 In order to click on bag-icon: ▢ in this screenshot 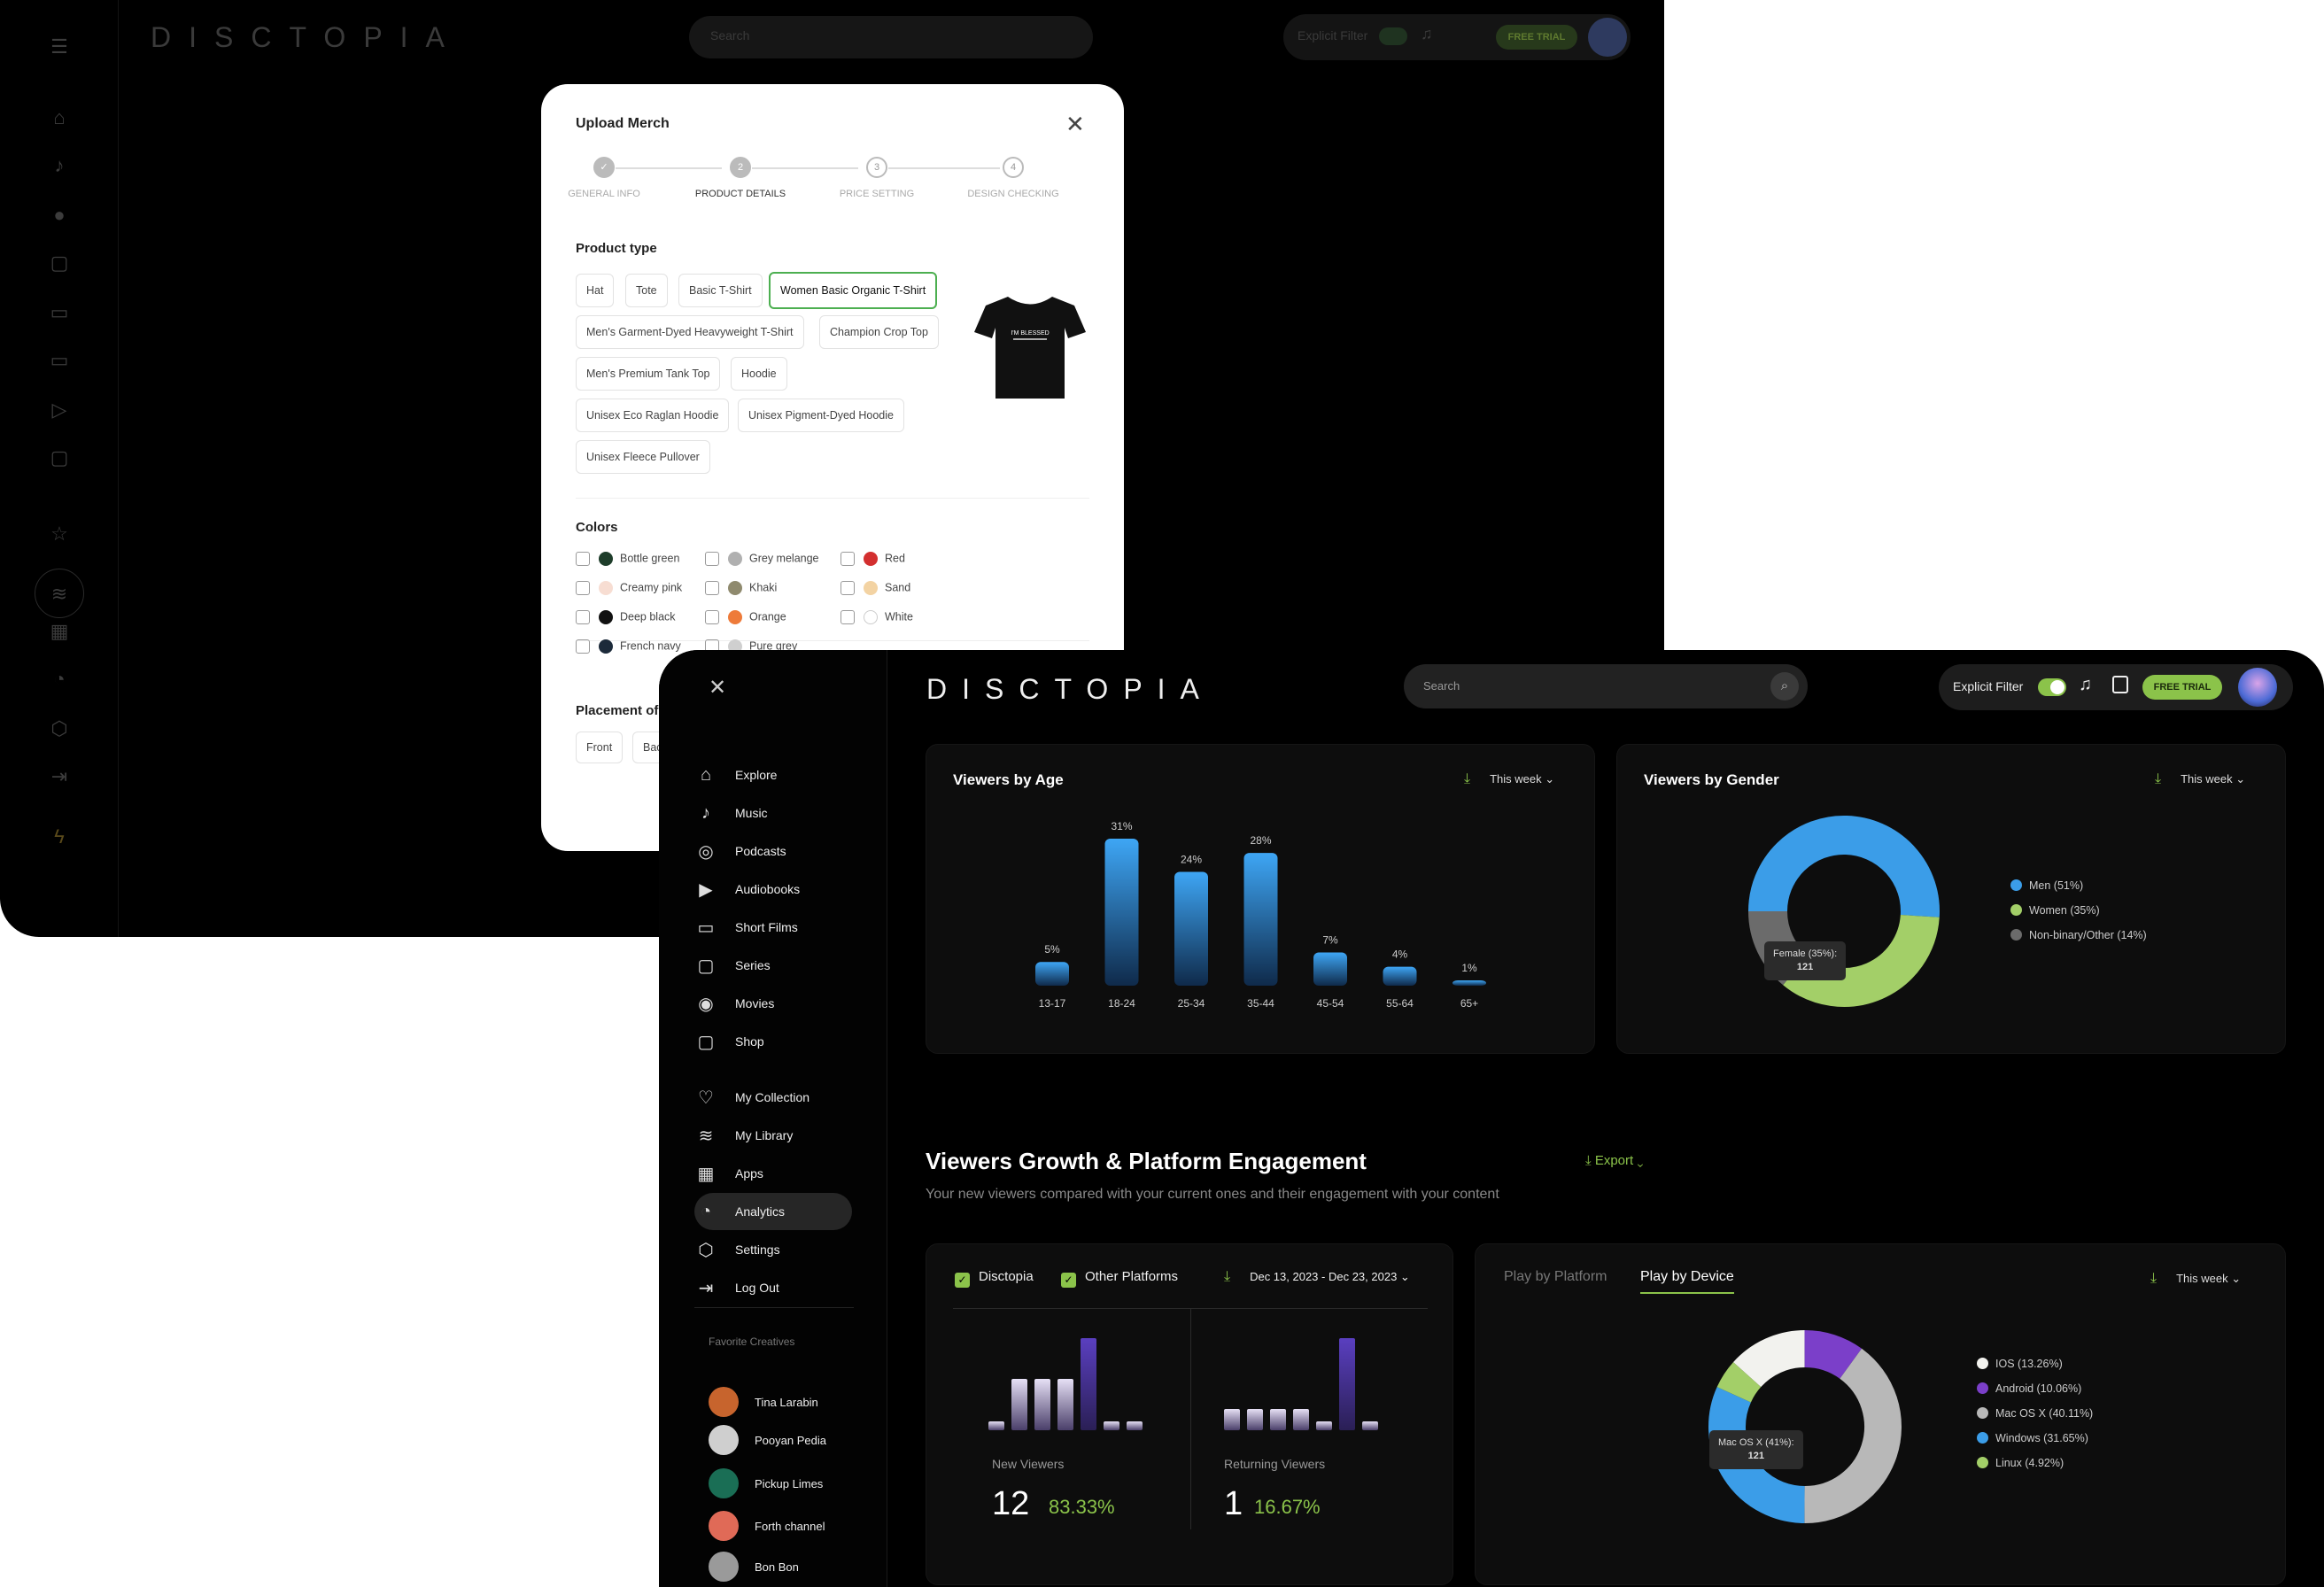, I will do `click(59, 458)`.